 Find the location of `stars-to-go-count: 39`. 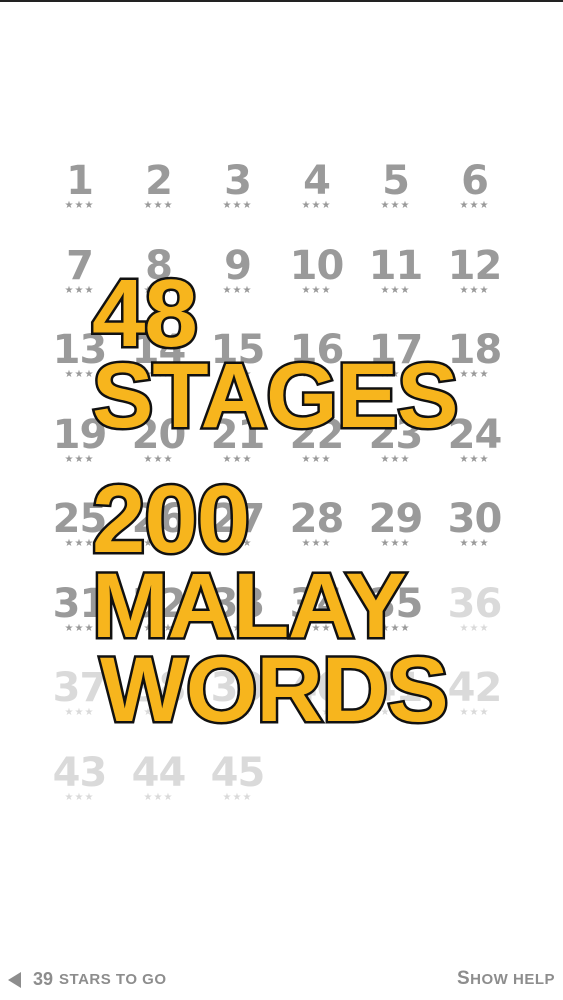

stars-to-go-count: 39 is located at coordinates (43, 979).